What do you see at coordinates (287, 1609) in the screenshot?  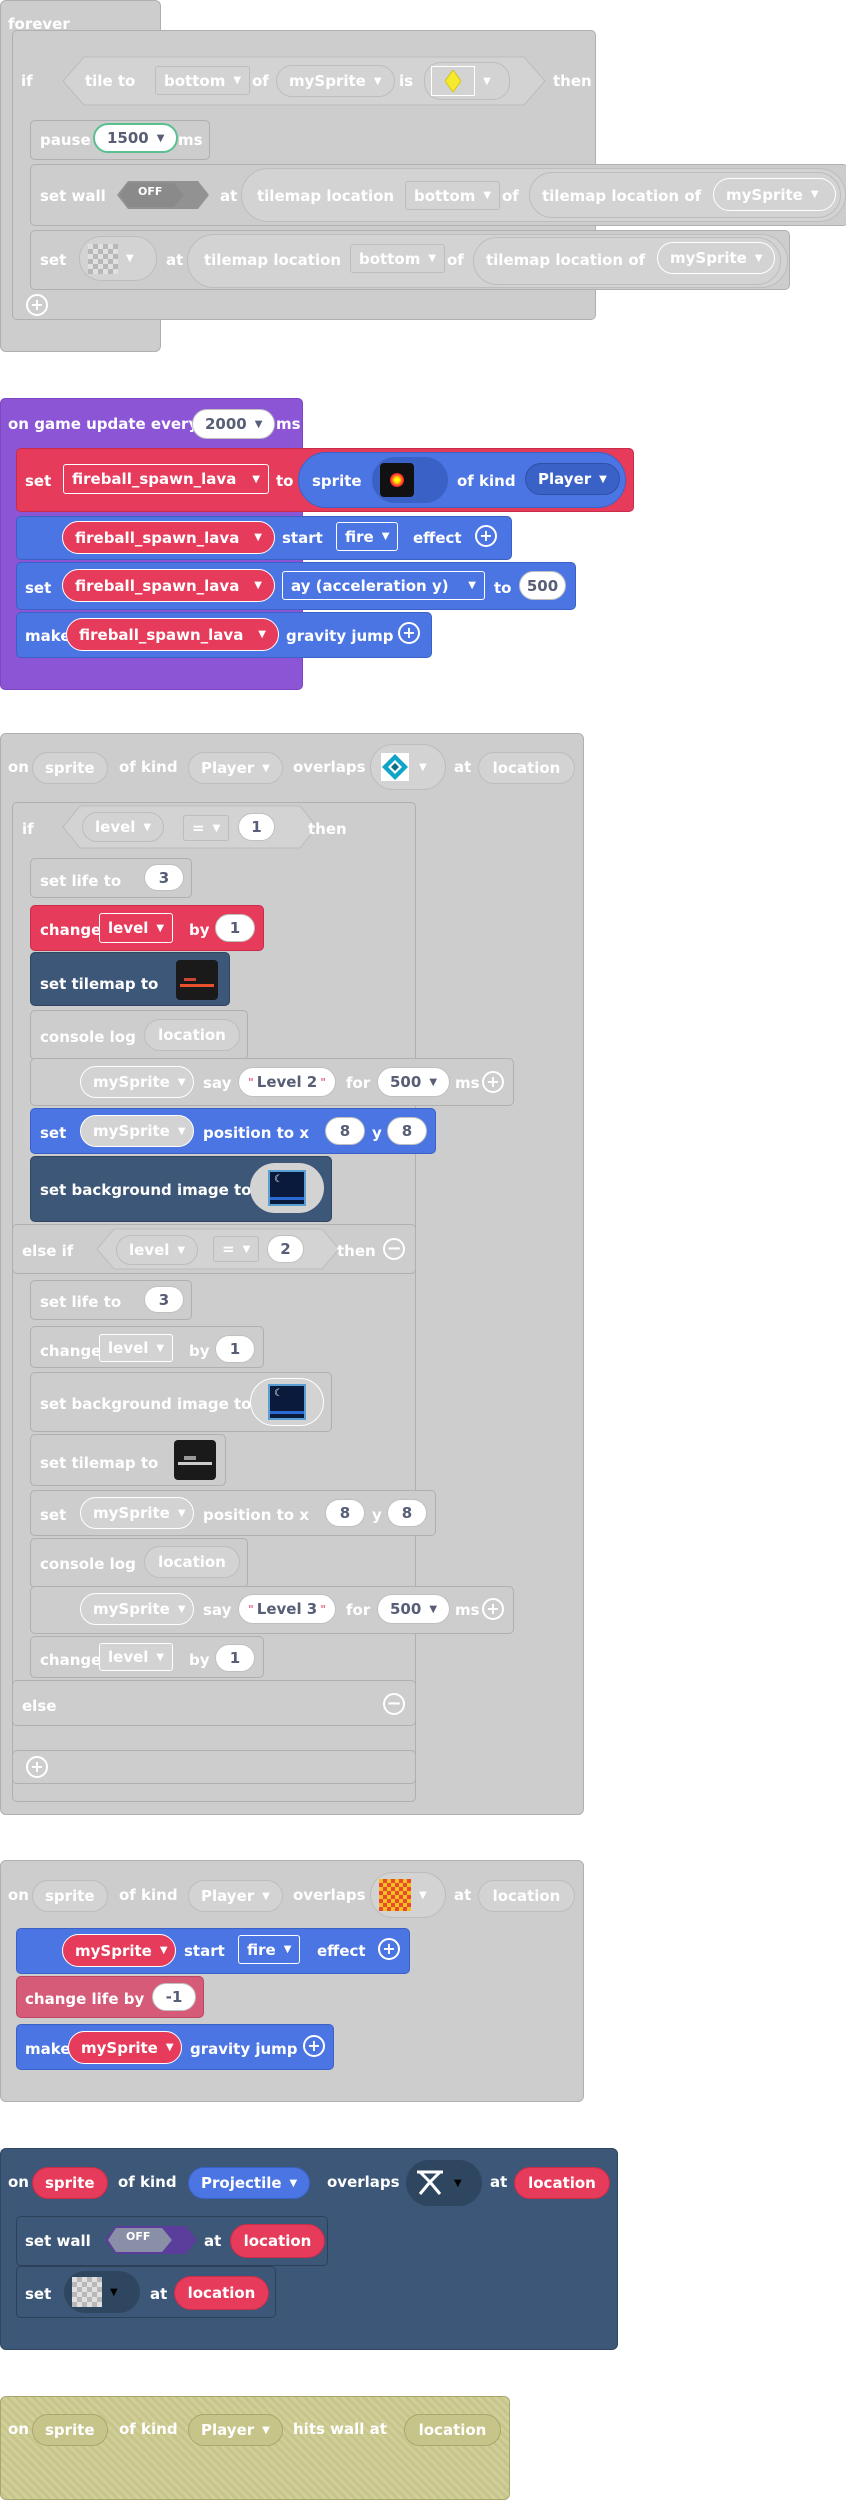 I see `say-text-input: " Level 3 "` at bounding box center [287, 1609].